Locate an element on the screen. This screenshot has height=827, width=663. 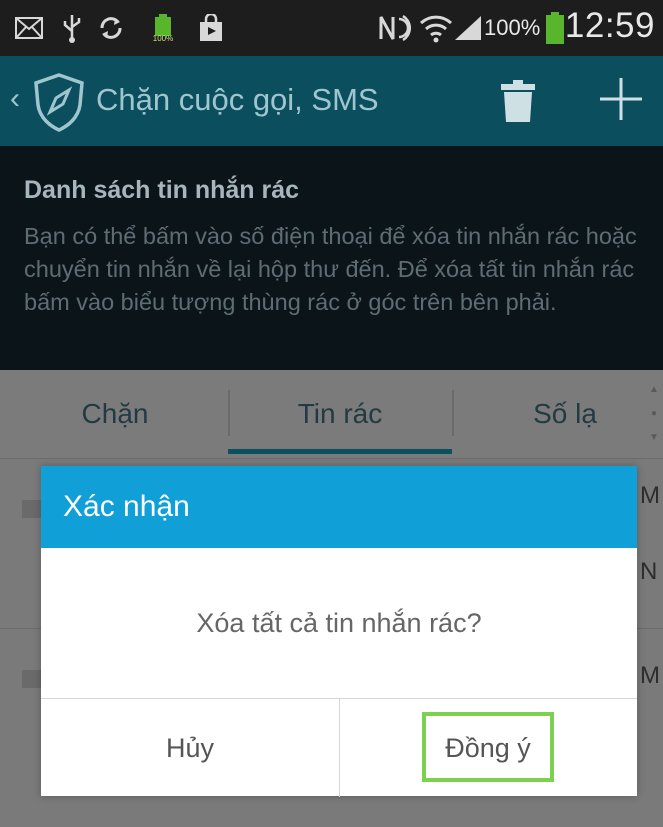
clock: 12:59 is located at coordinates (609, 25).